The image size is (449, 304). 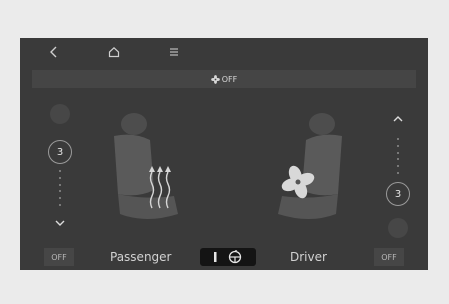 I want to click on menu-button, so click(x=174, y=52).